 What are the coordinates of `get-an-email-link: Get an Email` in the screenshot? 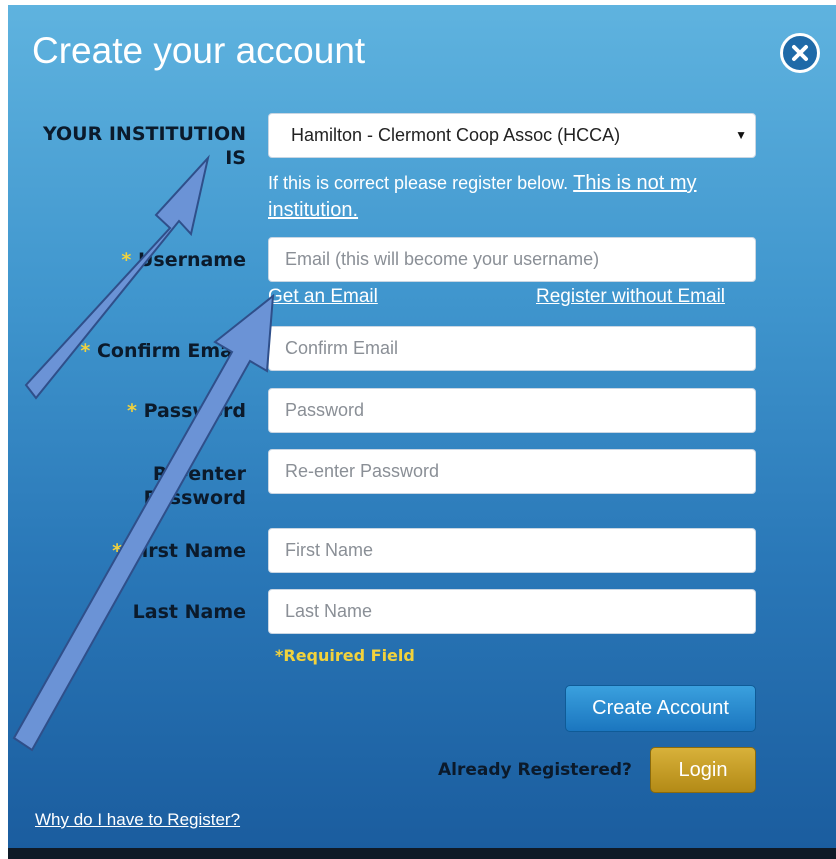 It's located at (323, 297).